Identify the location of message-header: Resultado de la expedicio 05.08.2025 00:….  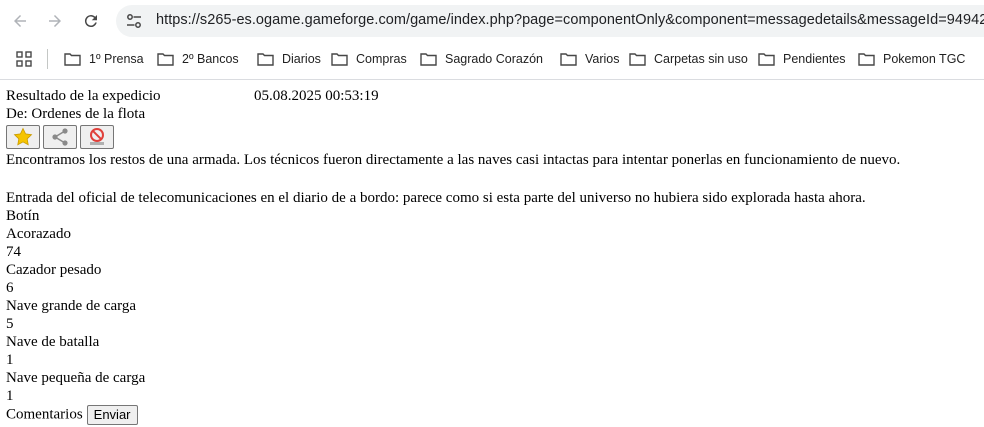
(491, 96).